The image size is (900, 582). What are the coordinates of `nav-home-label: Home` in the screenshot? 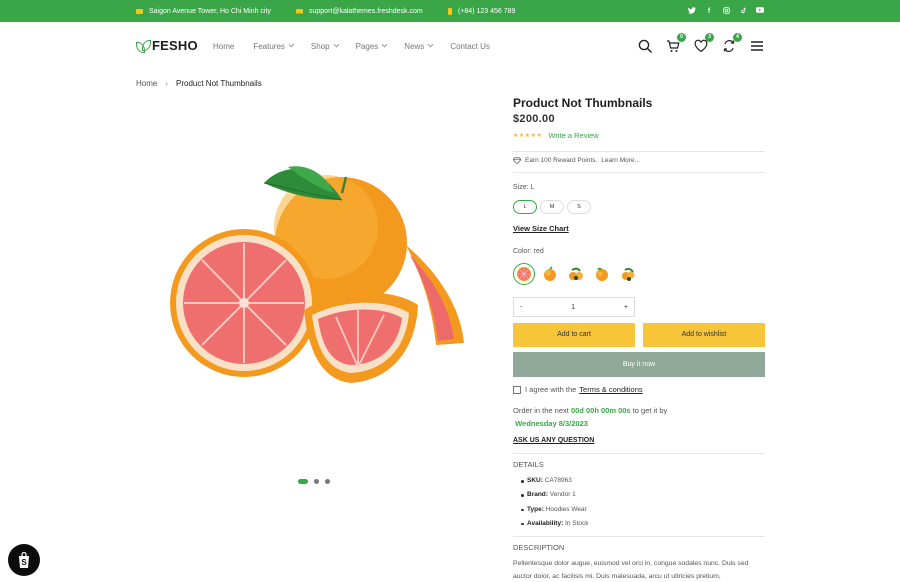 It's located at (224, 46).